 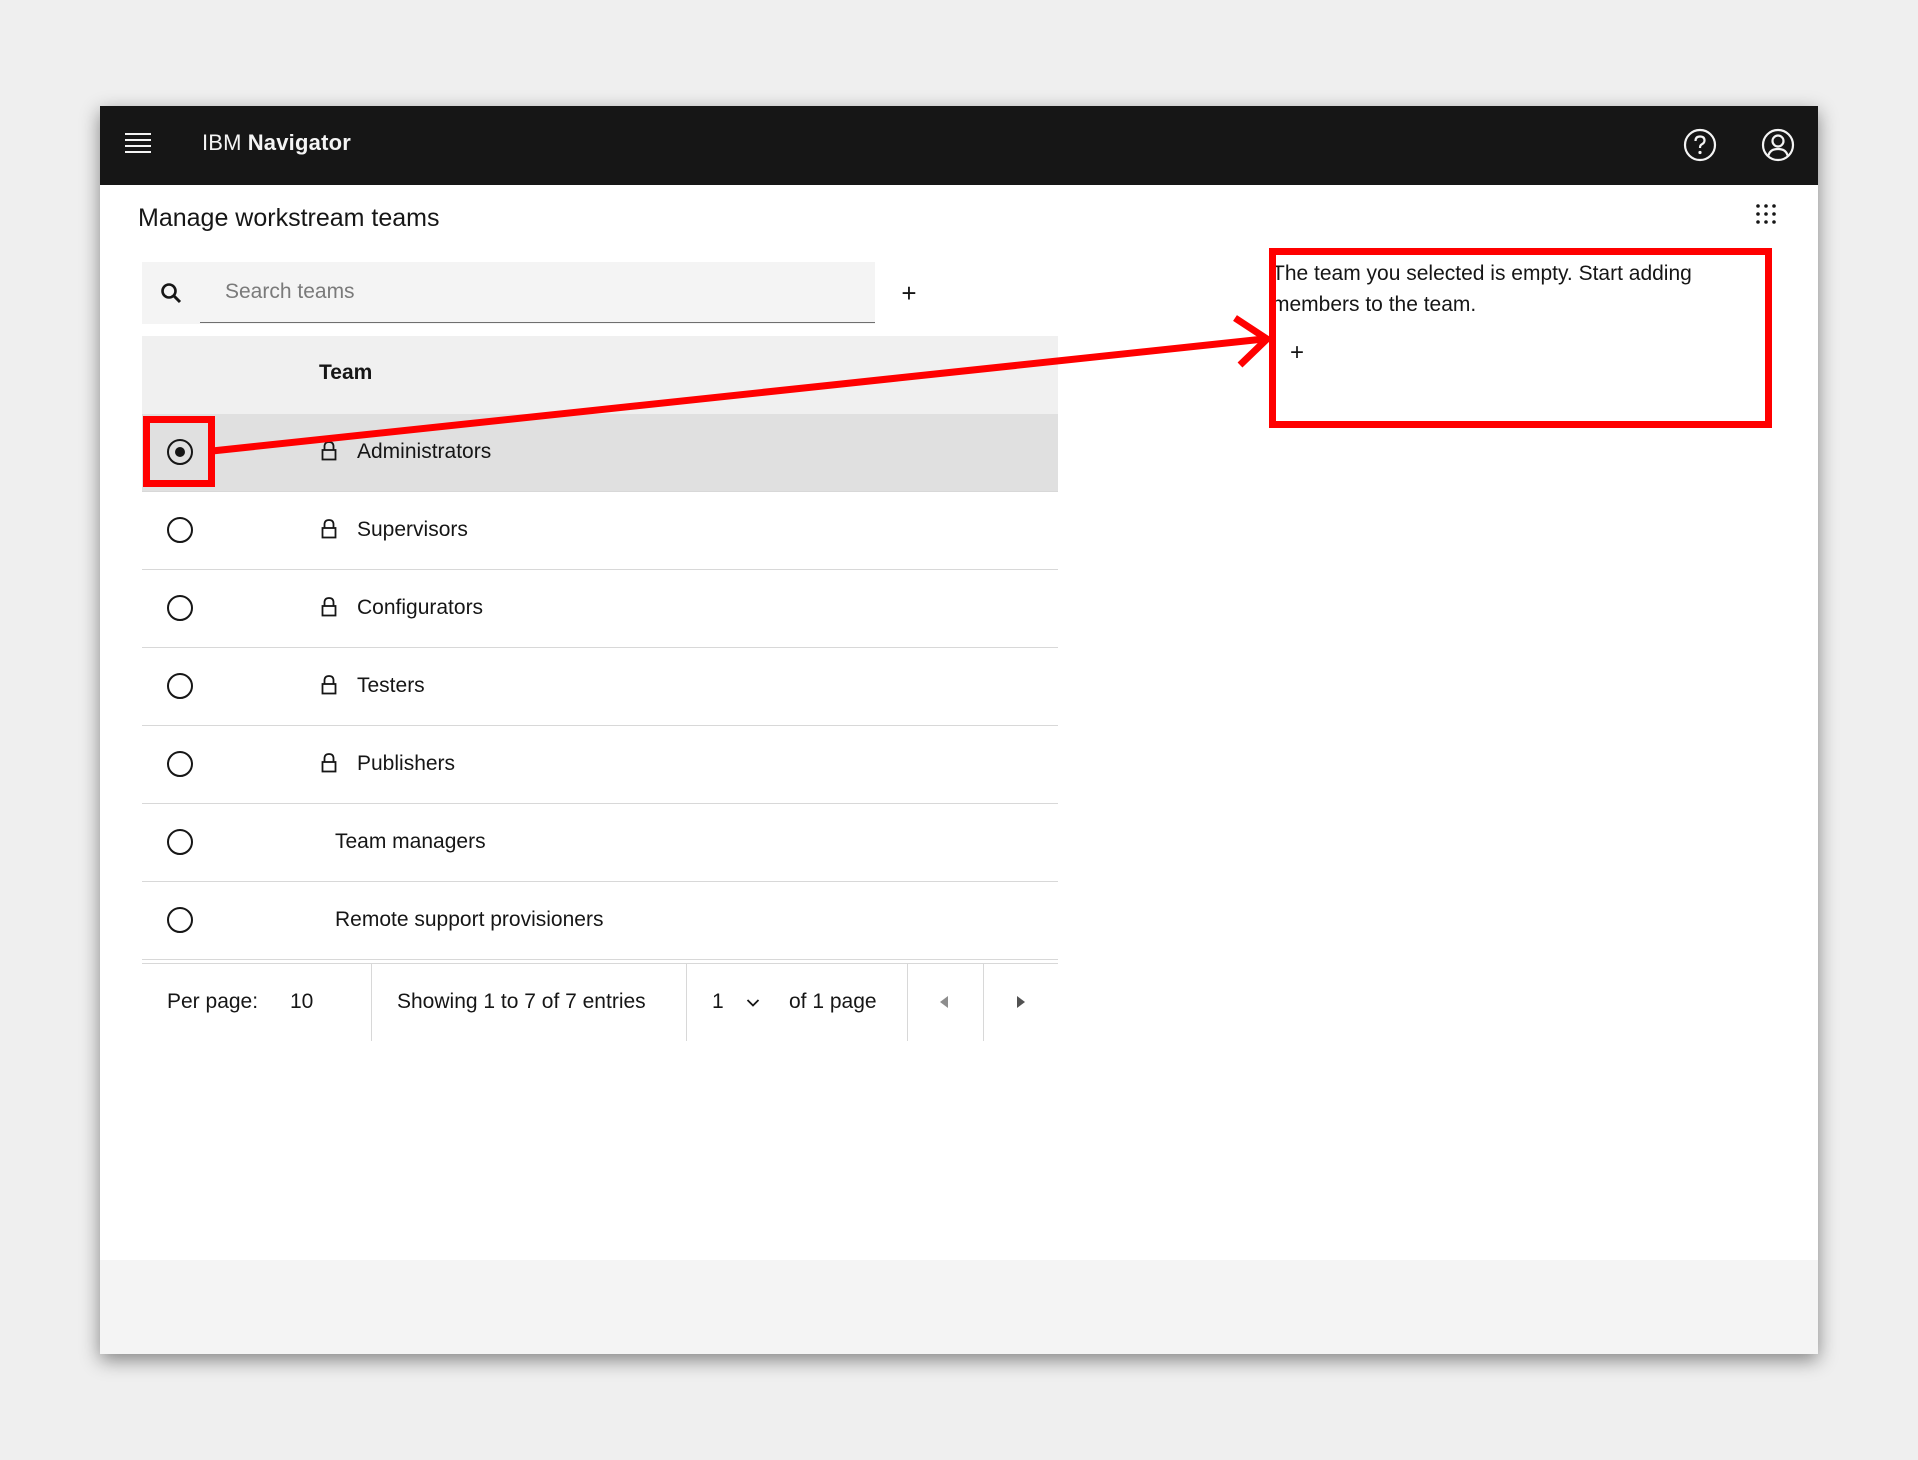 What do you see at coordinates (718, 1002) in the screenshot?
I see `page-number-select: 1` at bounding box center [718, 1002].